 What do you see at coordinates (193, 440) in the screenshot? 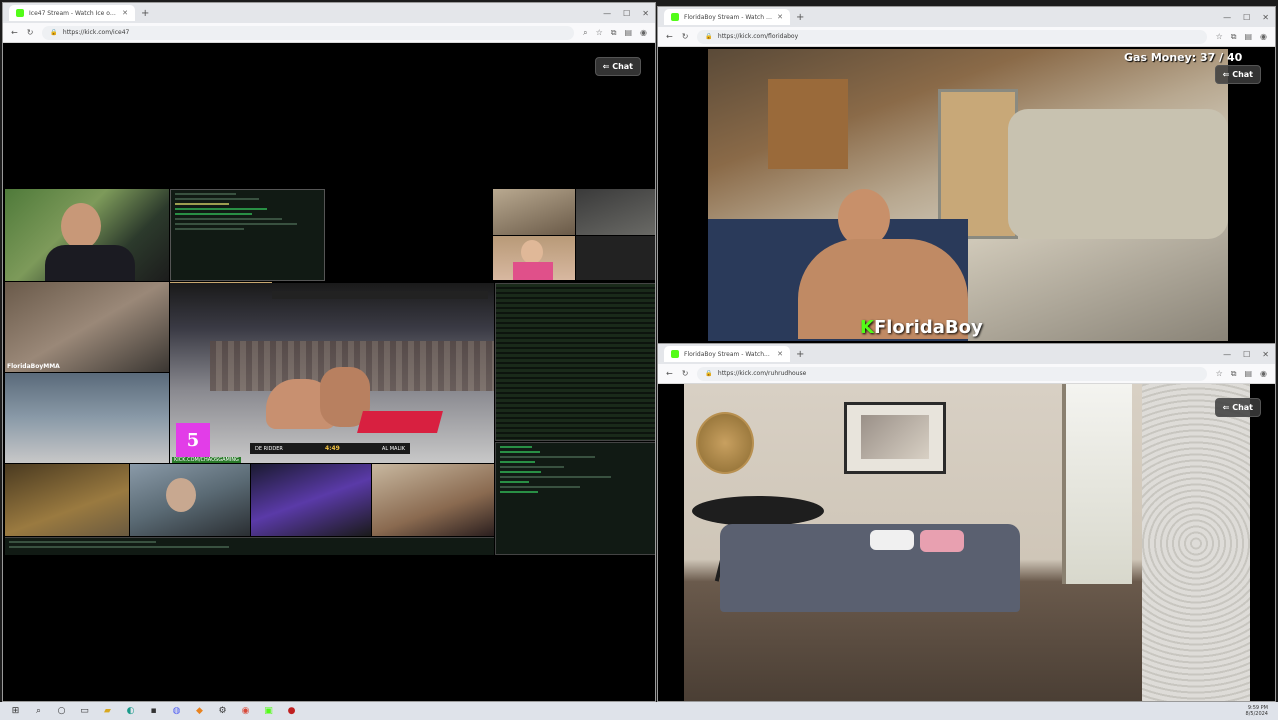
I see `counter-badge: 5` at bounding box center [193, 440].